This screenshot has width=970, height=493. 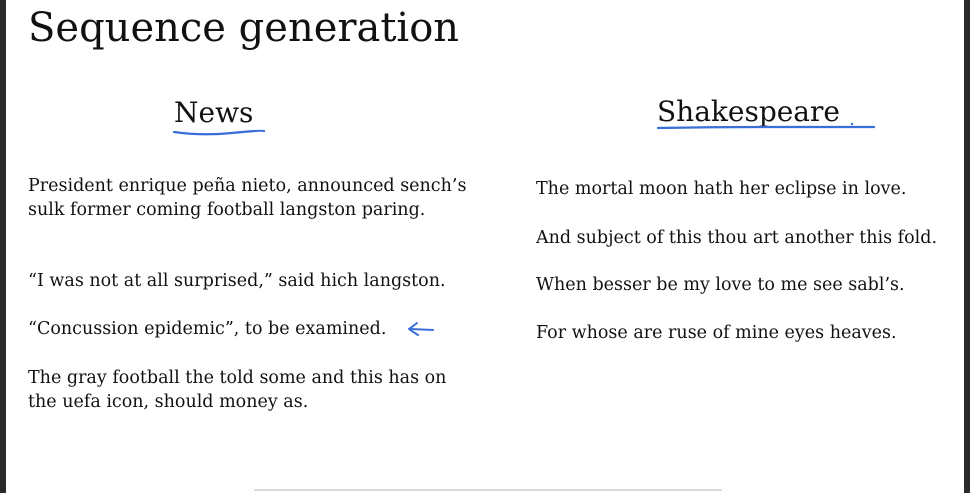 What do you see at coordinates (207, 329) in the screenshot?
I see `news-sample-3: “Concussion epidemic”, to be examined.` at bounding box center [207, 329].